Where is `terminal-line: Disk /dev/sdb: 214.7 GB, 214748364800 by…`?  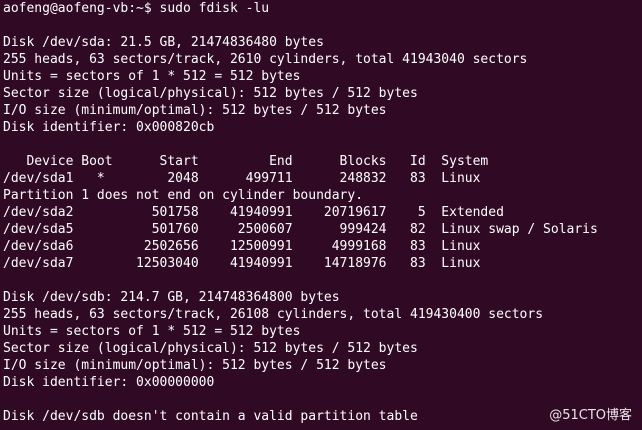
terminal-line: Disk /dev/sdb: 214.7 GB, 214748364800 by… is located at coordinates (171, 297).